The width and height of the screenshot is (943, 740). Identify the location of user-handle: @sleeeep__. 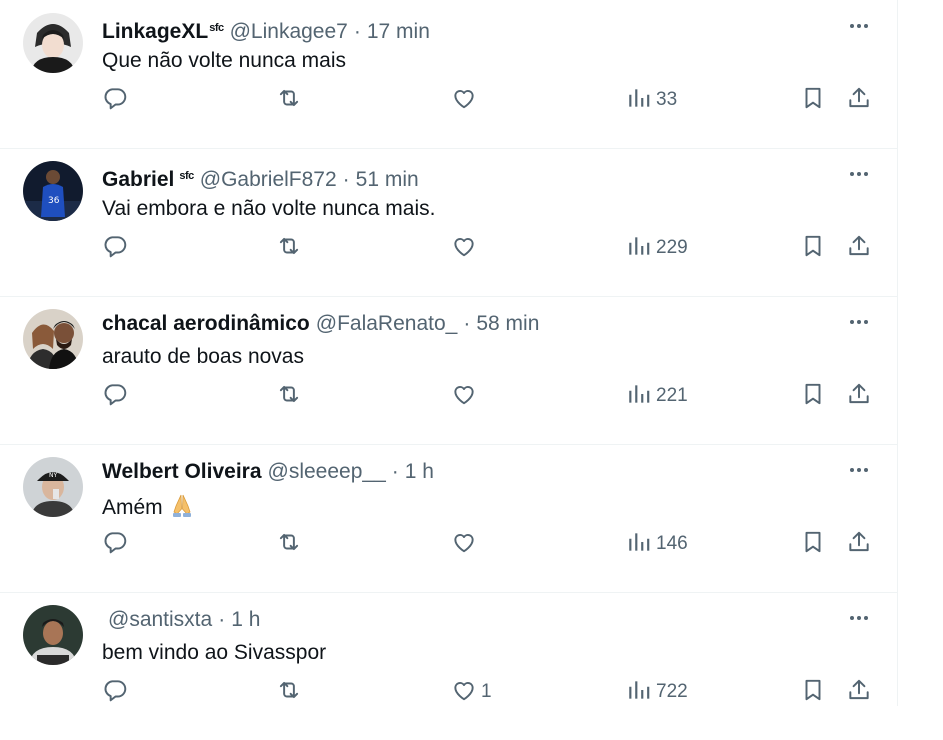
(327, 471).